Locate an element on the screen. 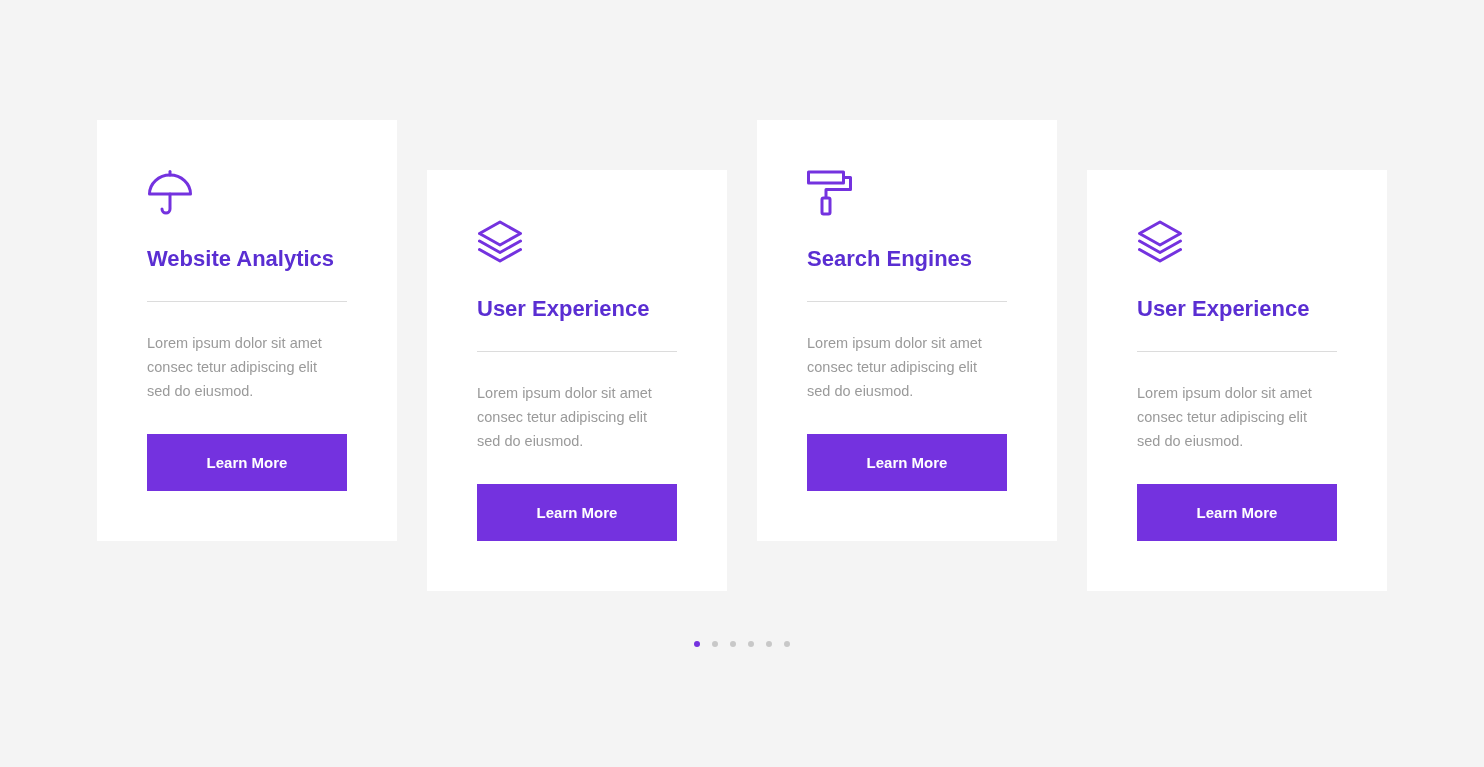  card-title: Website Analytics is located at coordinates (241, 259).